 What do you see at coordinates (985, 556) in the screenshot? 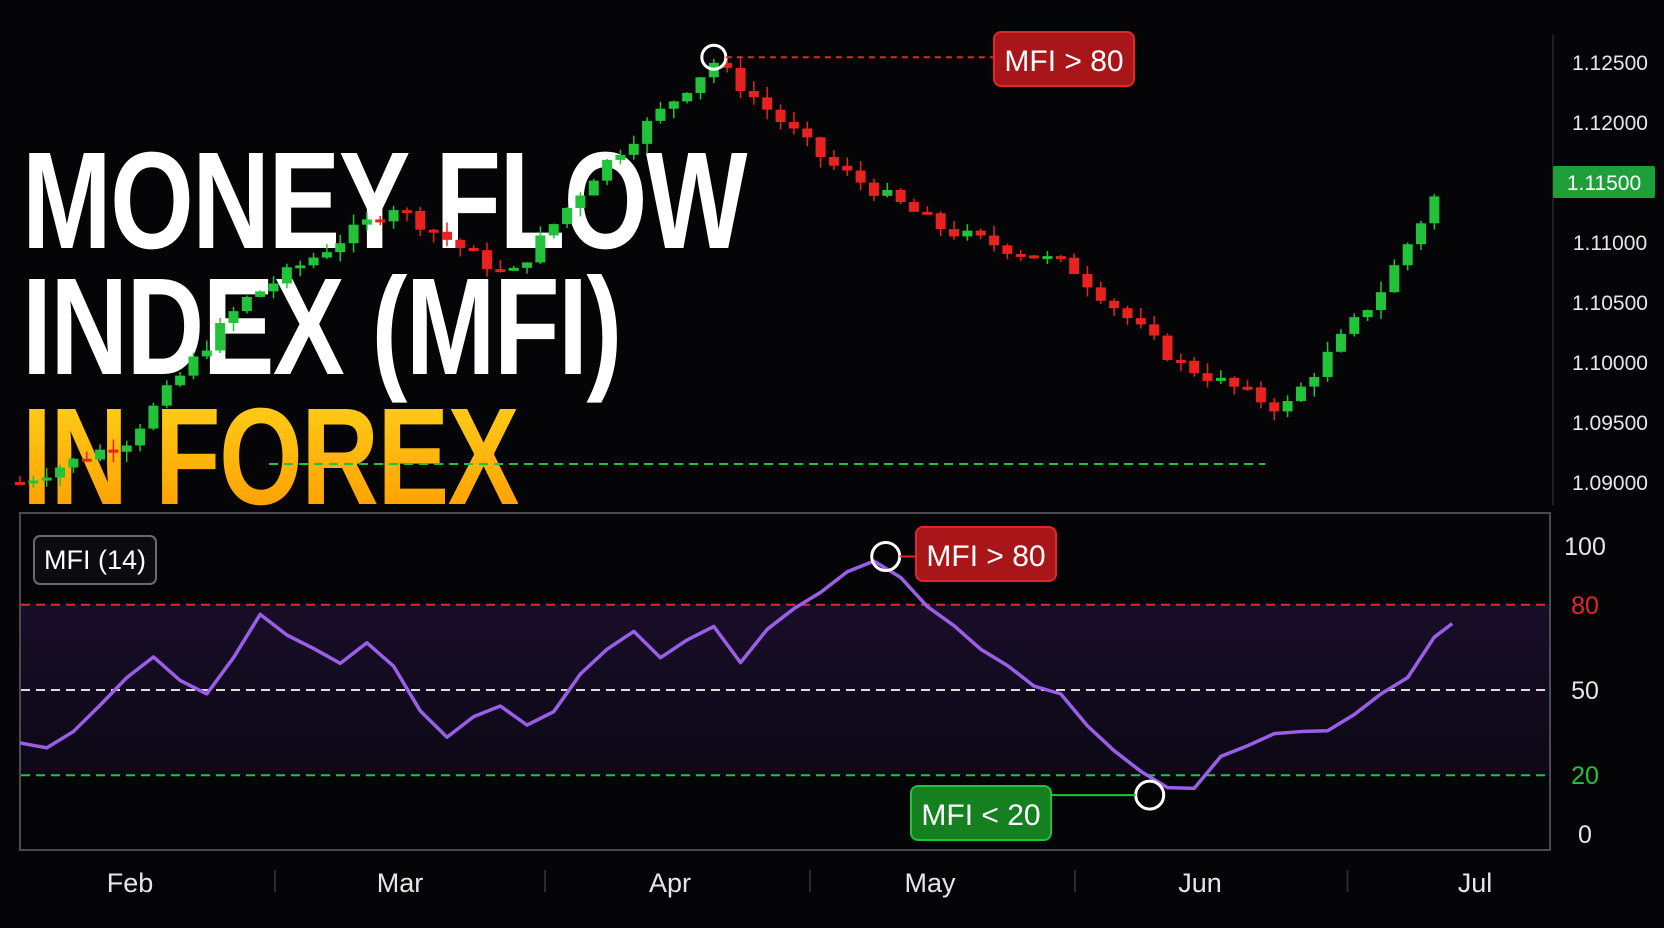
I see `mfi-overbought-label: MFI > 80` at bounding box center [985, 556].